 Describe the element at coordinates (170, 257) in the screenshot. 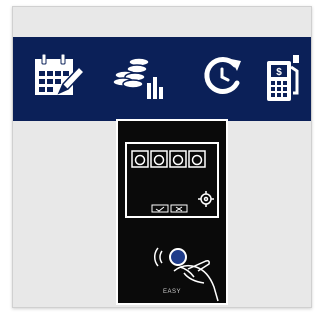

I see `nfc-reader-icon` at that location.